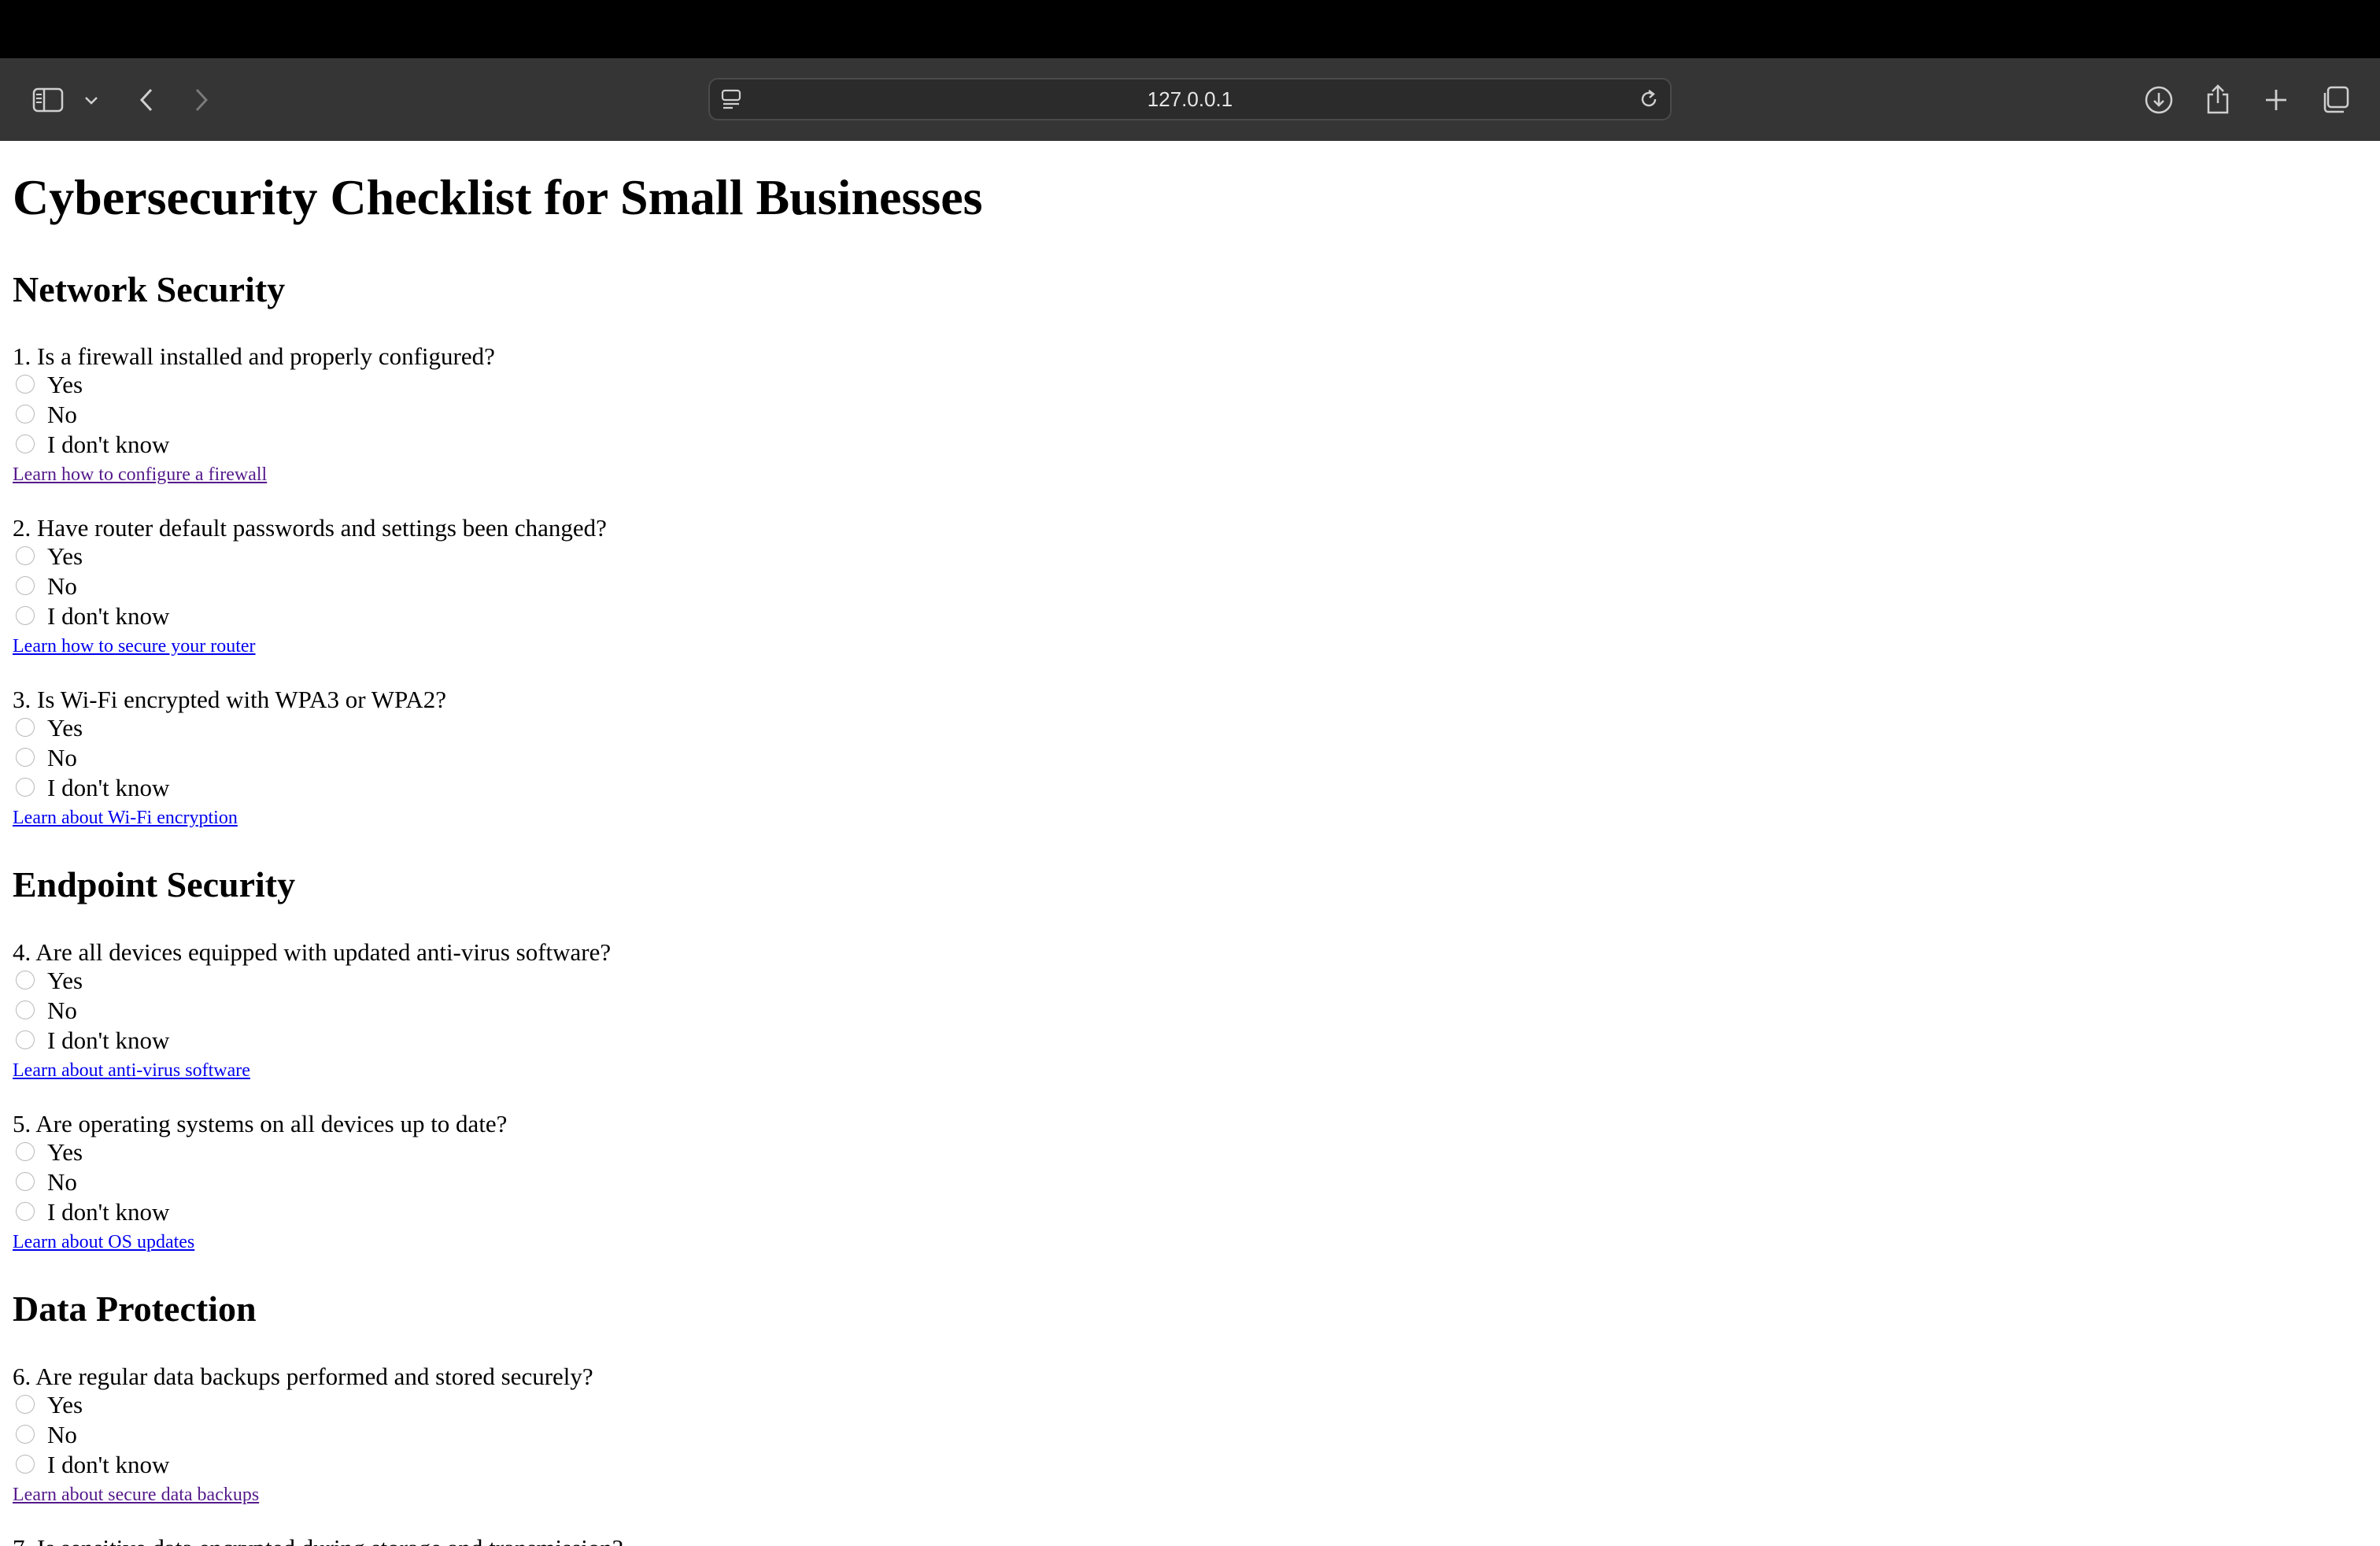 This screenshot has height=1546, width=2380. I want to click on back-arrow-icon, so click(146, 100).